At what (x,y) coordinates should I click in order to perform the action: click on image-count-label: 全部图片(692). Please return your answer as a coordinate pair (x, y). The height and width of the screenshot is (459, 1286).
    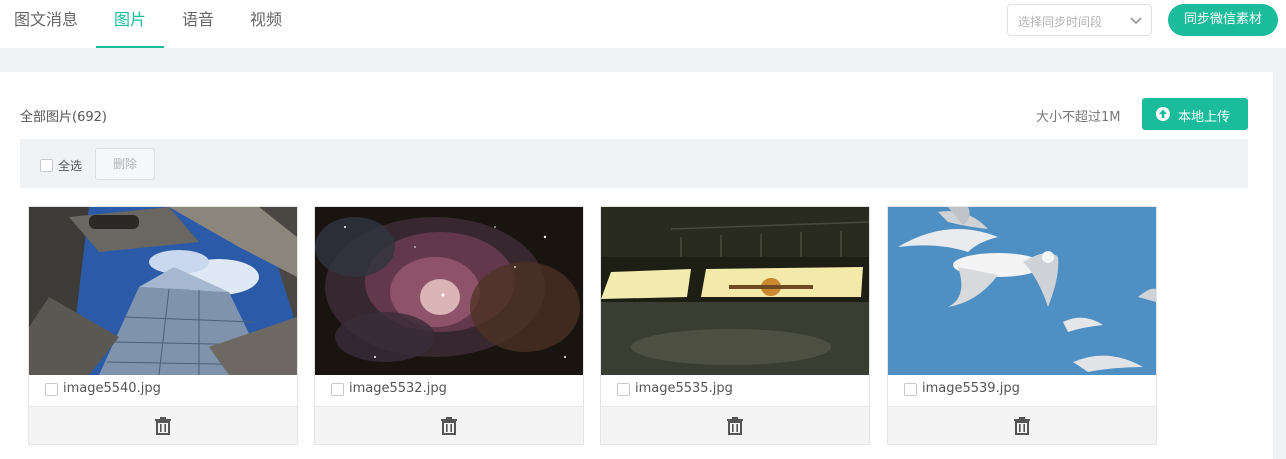
    Looking at the image, I should click on (63, 117).